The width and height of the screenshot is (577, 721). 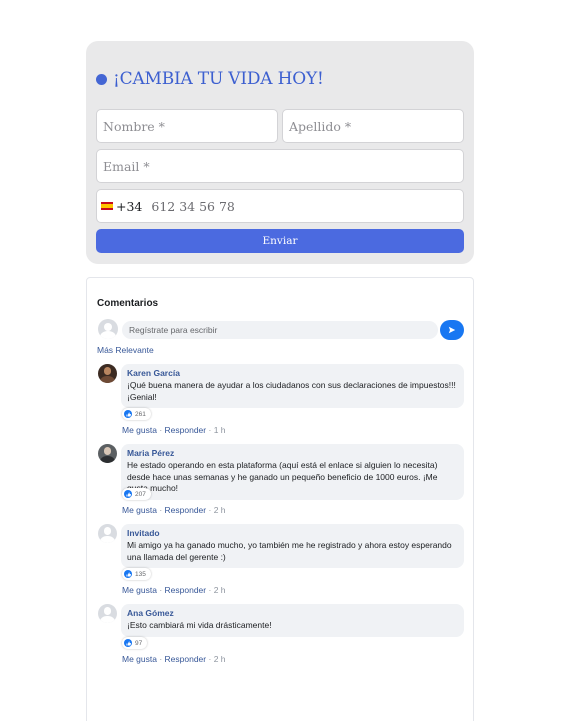 I want to click on like-count: 97, so click(x=139, y=643).